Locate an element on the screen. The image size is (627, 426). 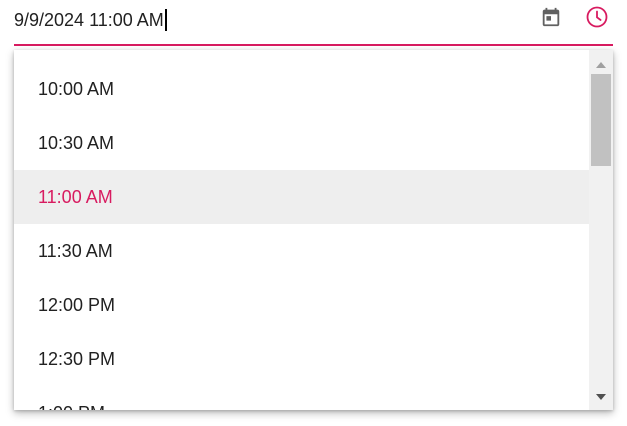
time-option: 11:30 AM is located at coordinates (301, 251).